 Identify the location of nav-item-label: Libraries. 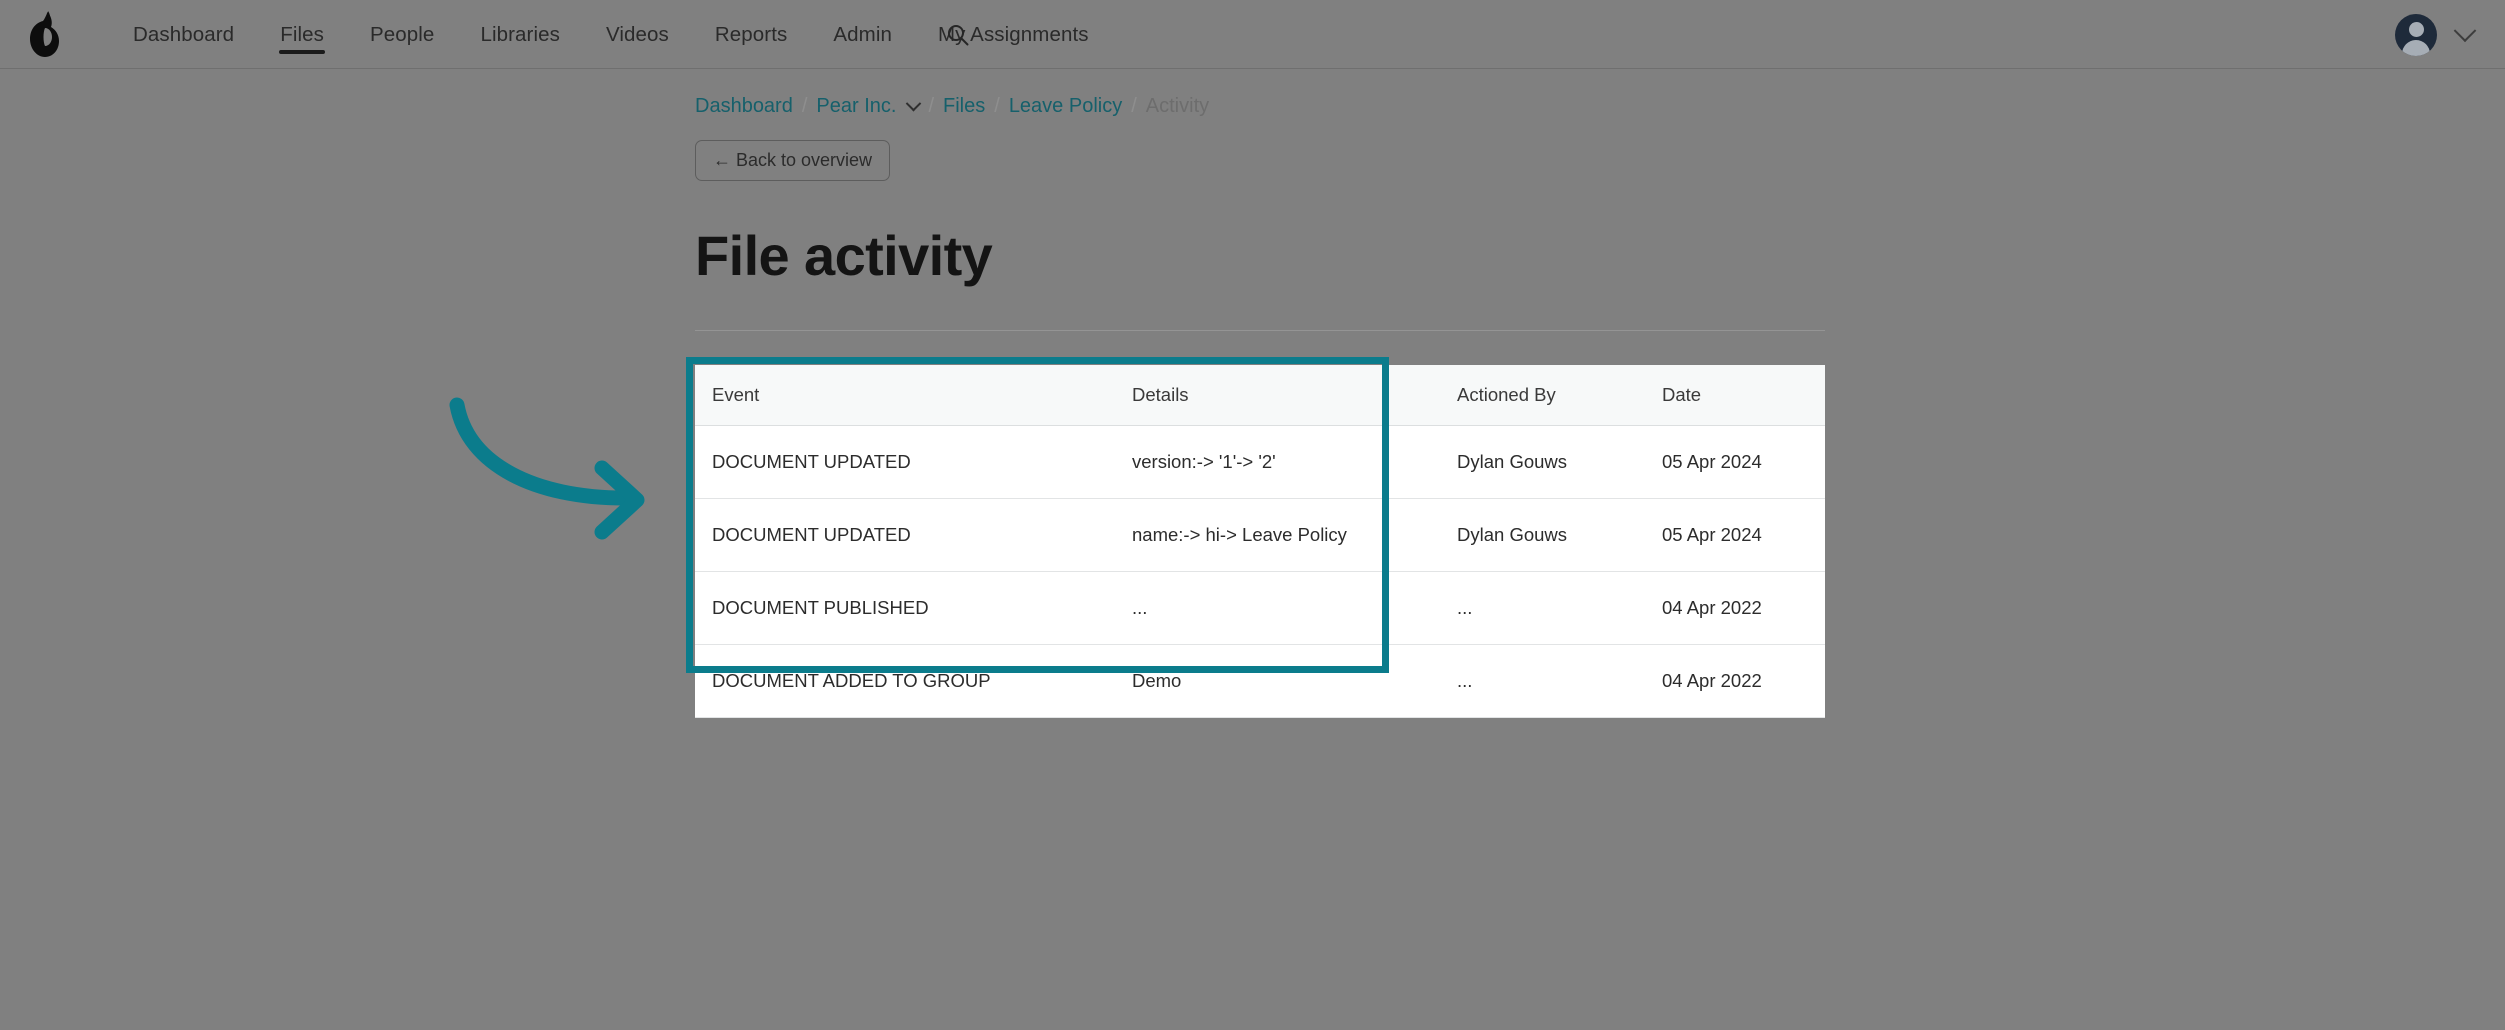
(520, 34).